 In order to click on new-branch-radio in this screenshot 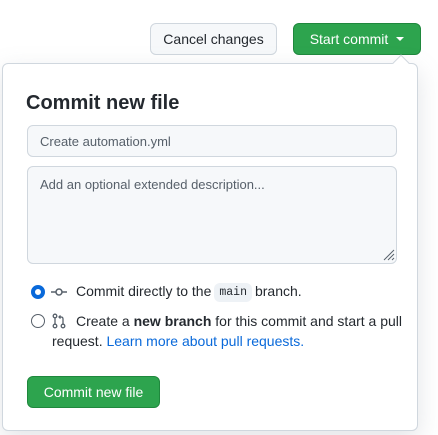, I will do `click(38, 321)`.